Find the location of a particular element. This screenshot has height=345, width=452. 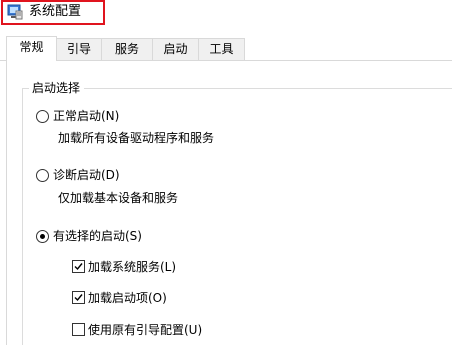

tab-startup: 启动 is located at coordinates (175, 49).